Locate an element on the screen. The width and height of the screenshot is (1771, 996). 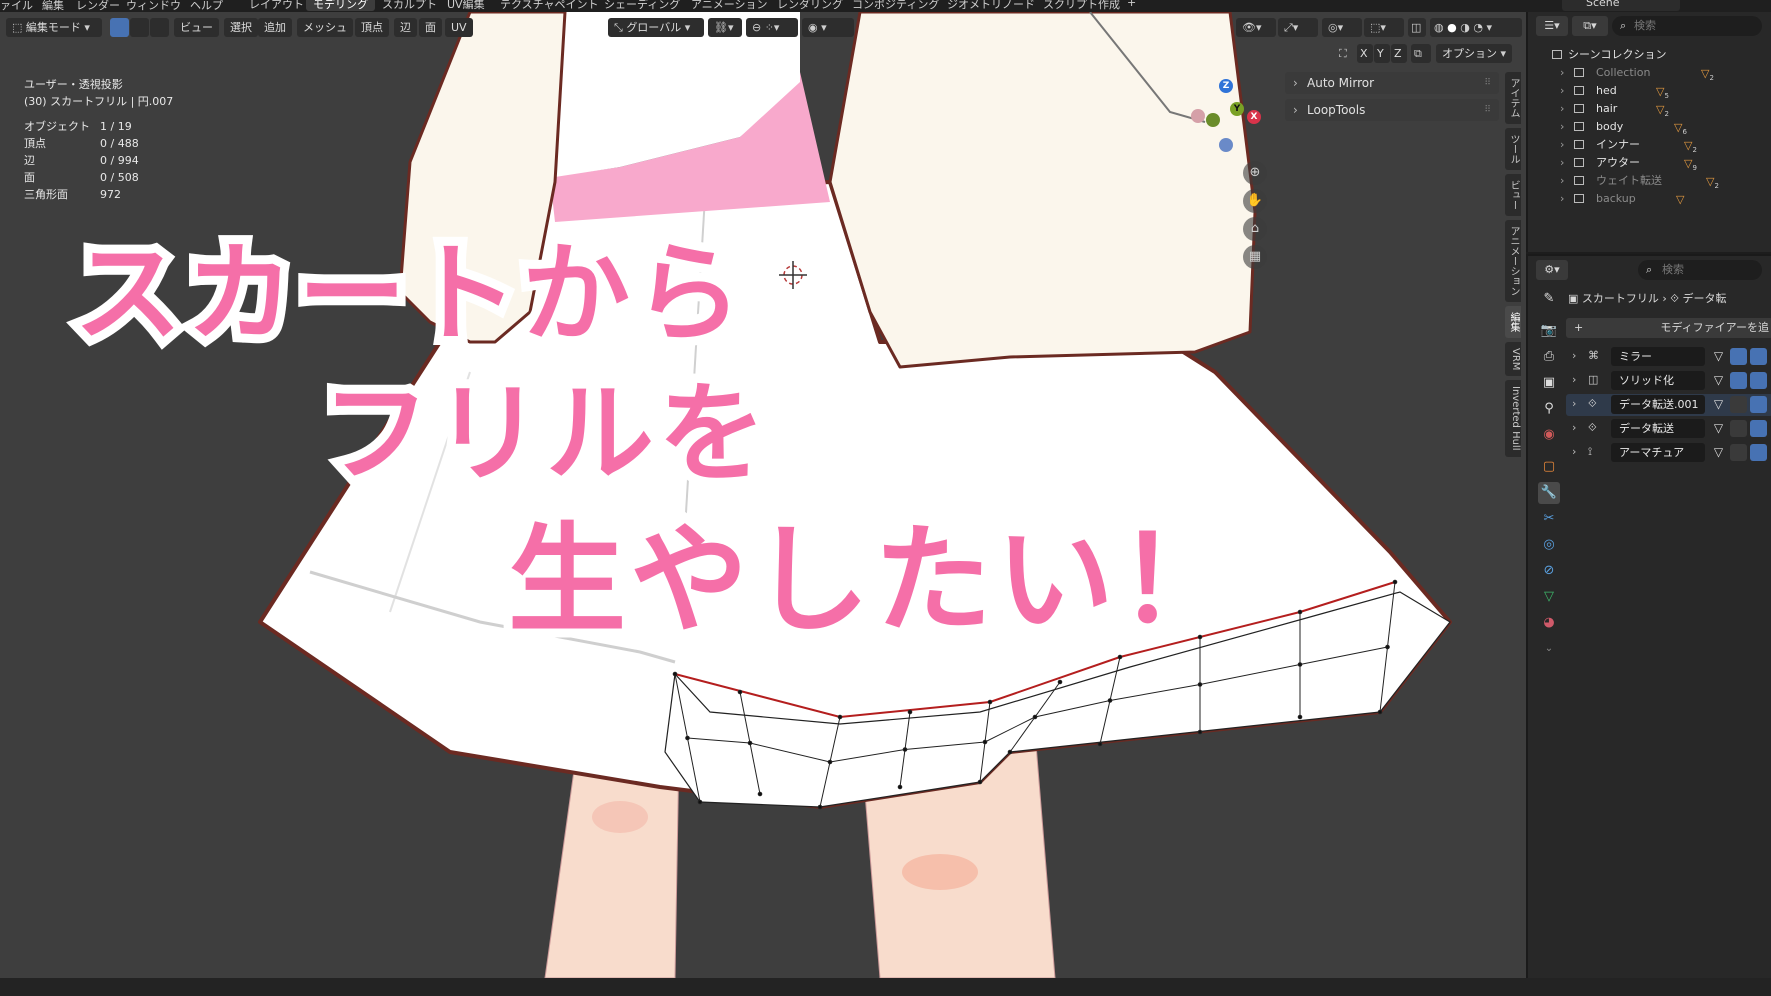
proportional-edit-dropdown: ◉ ▾ is located at coordinates (828, 27).